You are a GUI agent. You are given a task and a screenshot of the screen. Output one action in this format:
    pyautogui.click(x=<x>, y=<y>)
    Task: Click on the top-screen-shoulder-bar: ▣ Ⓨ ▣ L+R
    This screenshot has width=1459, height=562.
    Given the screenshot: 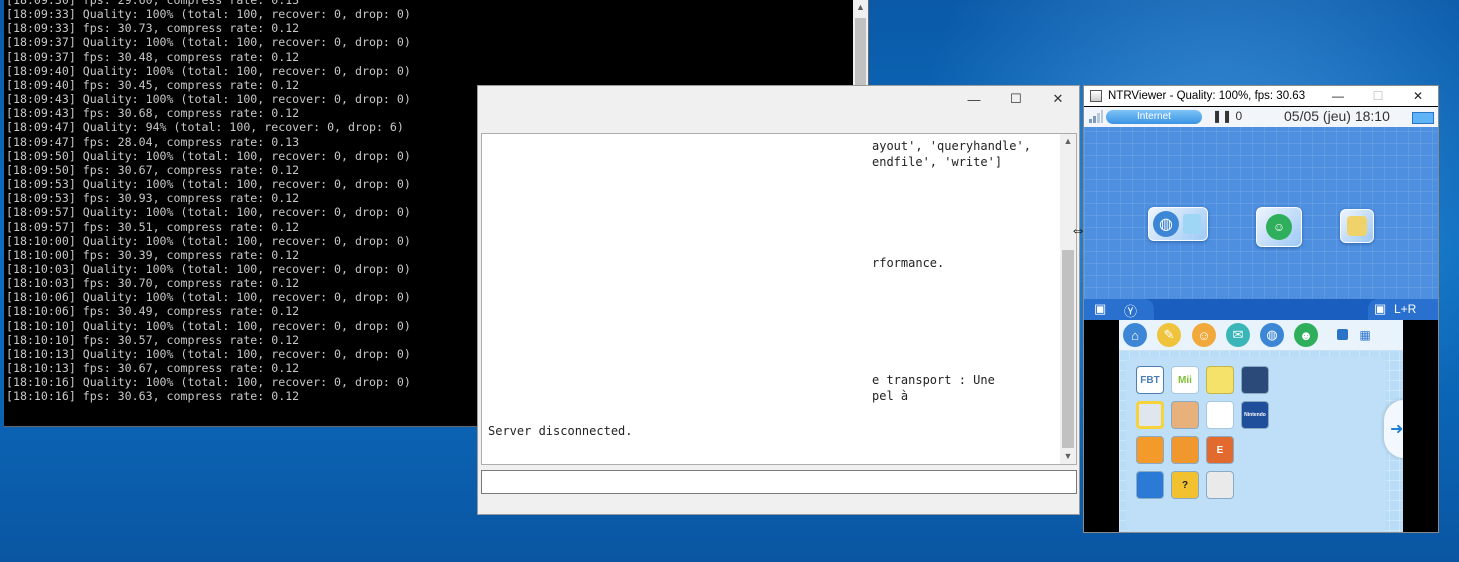 What is the action you would take?
    pyautogui.click(x=1261, y=309)
    